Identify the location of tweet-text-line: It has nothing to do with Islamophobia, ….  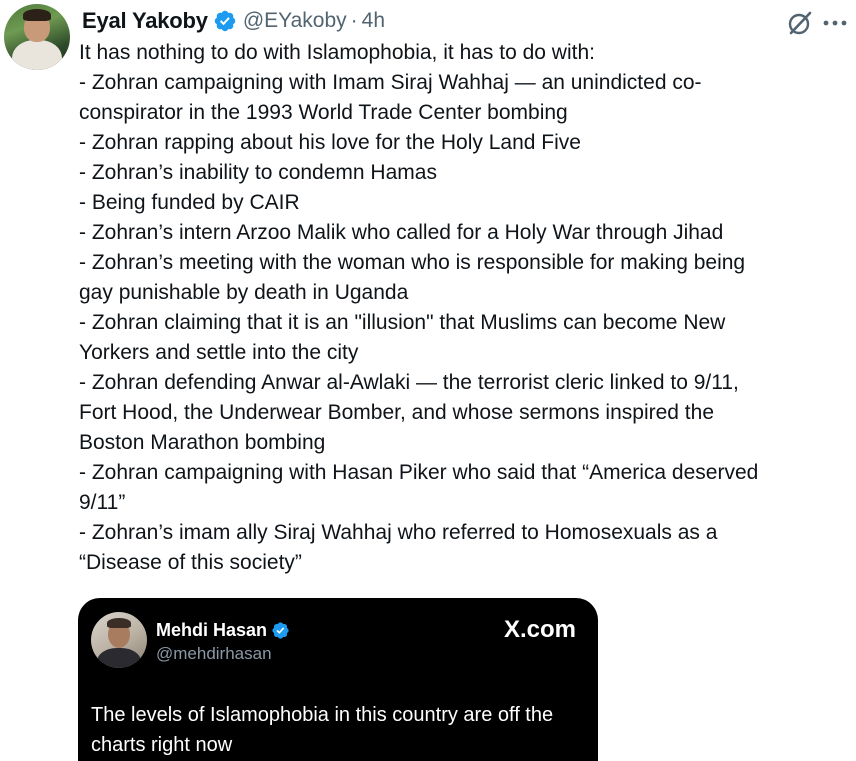
(337, 52).